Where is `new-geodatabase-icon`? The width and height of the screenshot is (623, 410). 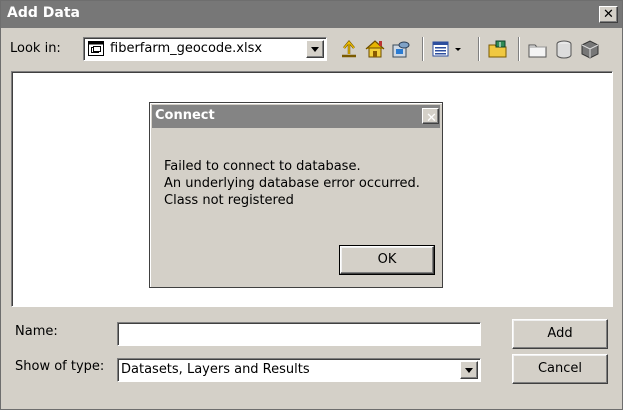 new-geodatabase-icon is located at coordinates (590, 49).